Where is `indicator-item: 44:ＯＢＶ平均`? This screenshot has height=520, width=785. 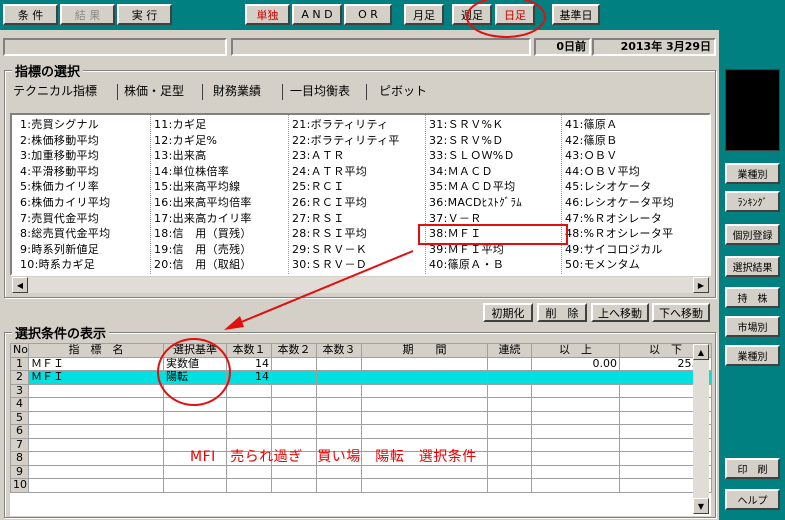 indicator-item: 44:ＯＢＶ平均 is located at coordinates (637, 172).